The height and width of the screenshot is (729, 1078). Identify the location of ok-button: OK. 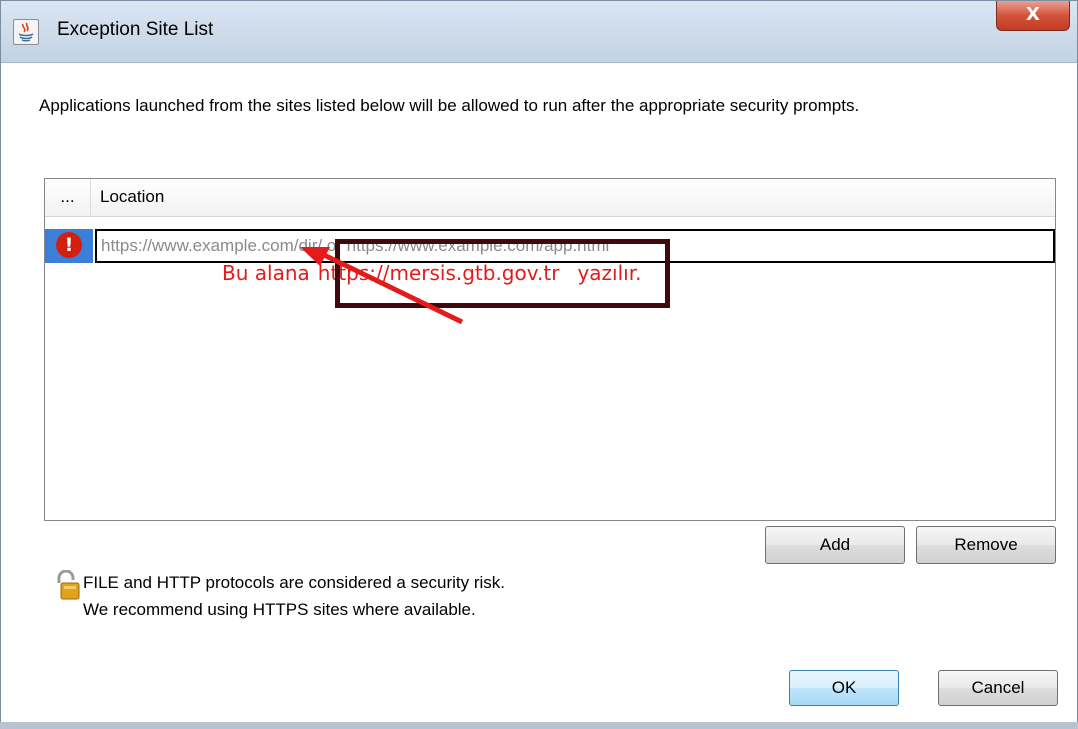
(844, 688).